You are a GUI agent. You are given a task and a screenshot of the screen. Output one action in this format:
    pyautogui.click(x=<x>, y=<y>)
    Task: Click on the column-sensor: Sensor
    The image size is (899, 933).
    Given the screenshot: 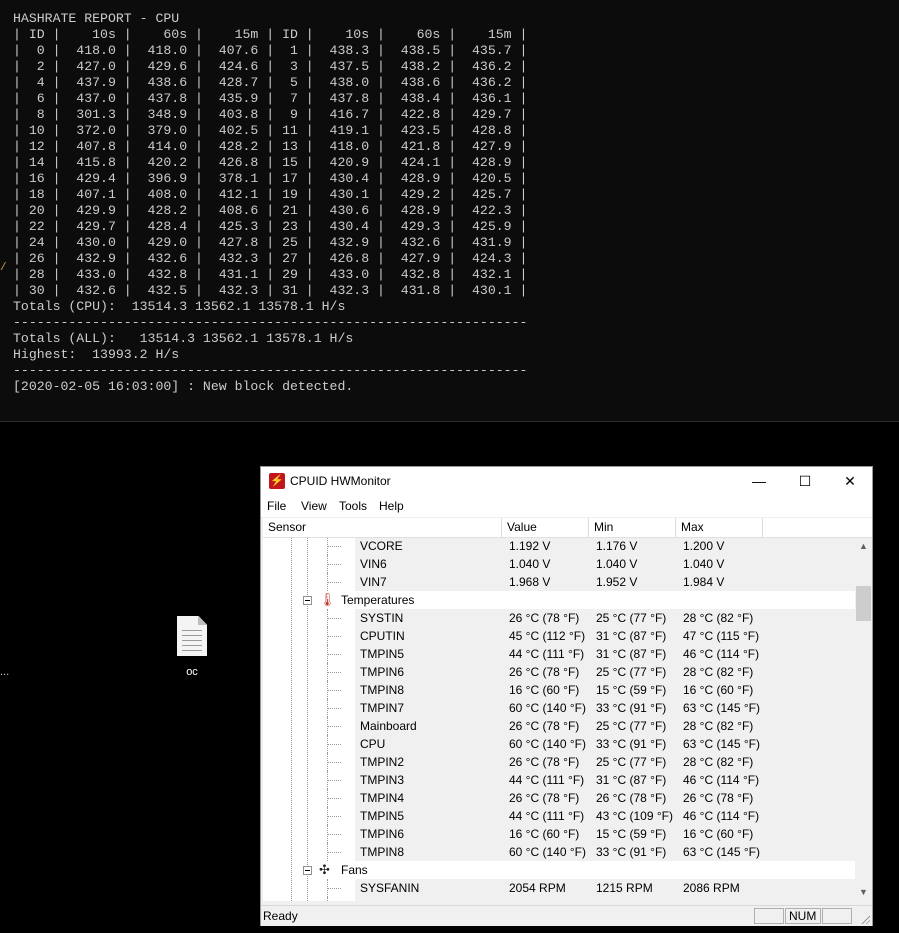 What is the action you would take?
    pyautogui.click(x=382, y=527)
    